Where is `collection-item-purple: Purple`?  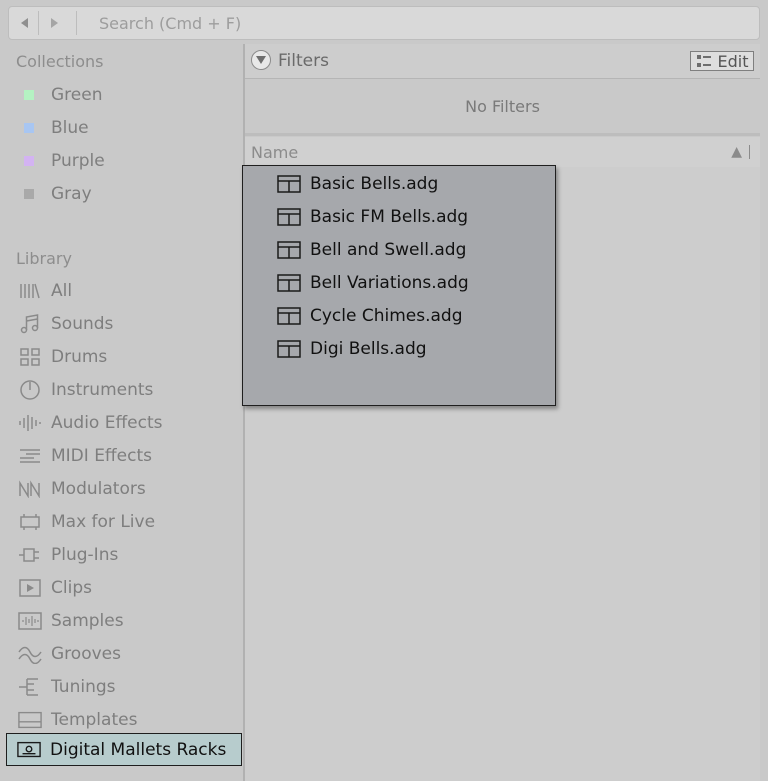
collection-item-purple: Purple is located at coordinates (64, 161).